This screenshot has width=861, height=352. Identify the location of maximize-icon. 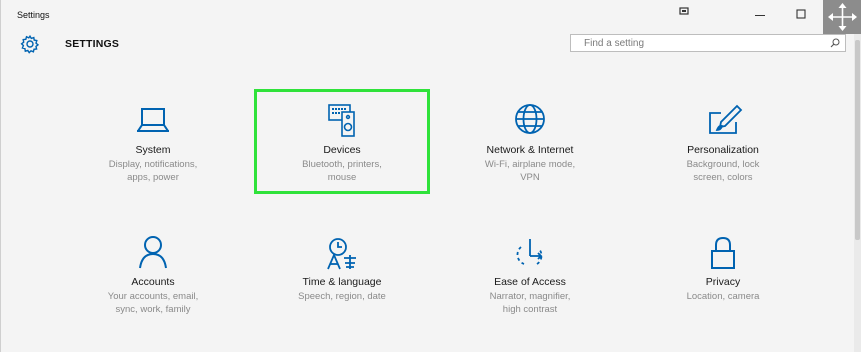
(801, 14).